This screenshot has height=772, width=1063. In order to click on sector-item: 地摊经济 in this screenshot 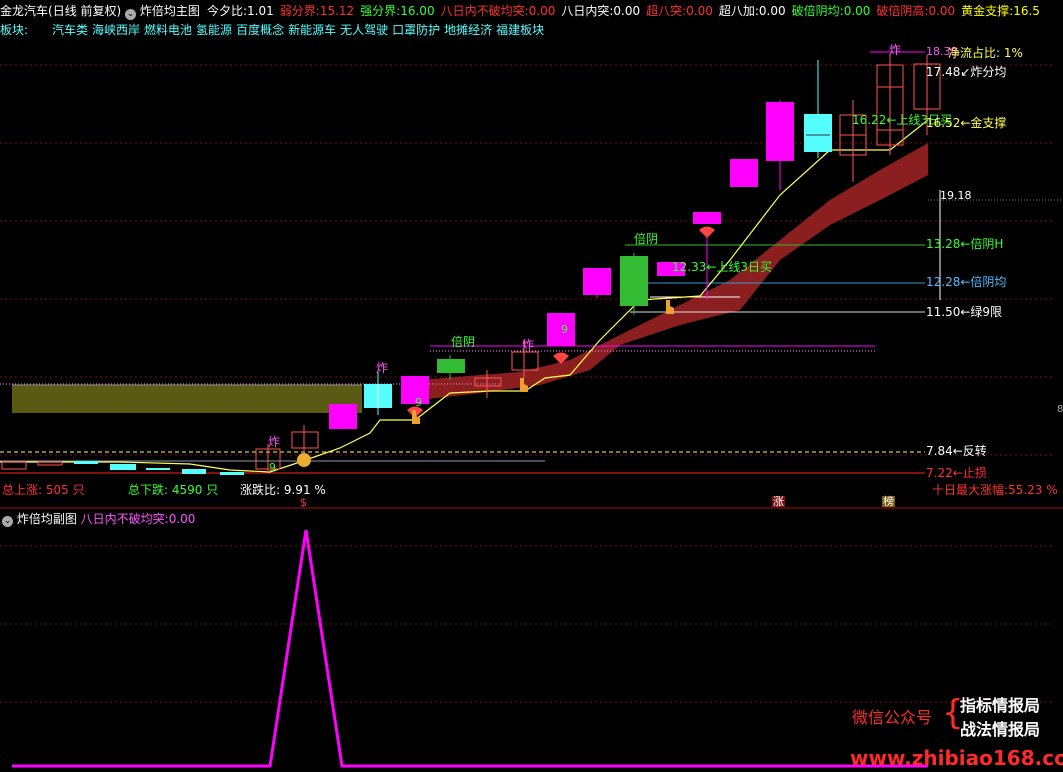, I will do `click(468, 30)`.